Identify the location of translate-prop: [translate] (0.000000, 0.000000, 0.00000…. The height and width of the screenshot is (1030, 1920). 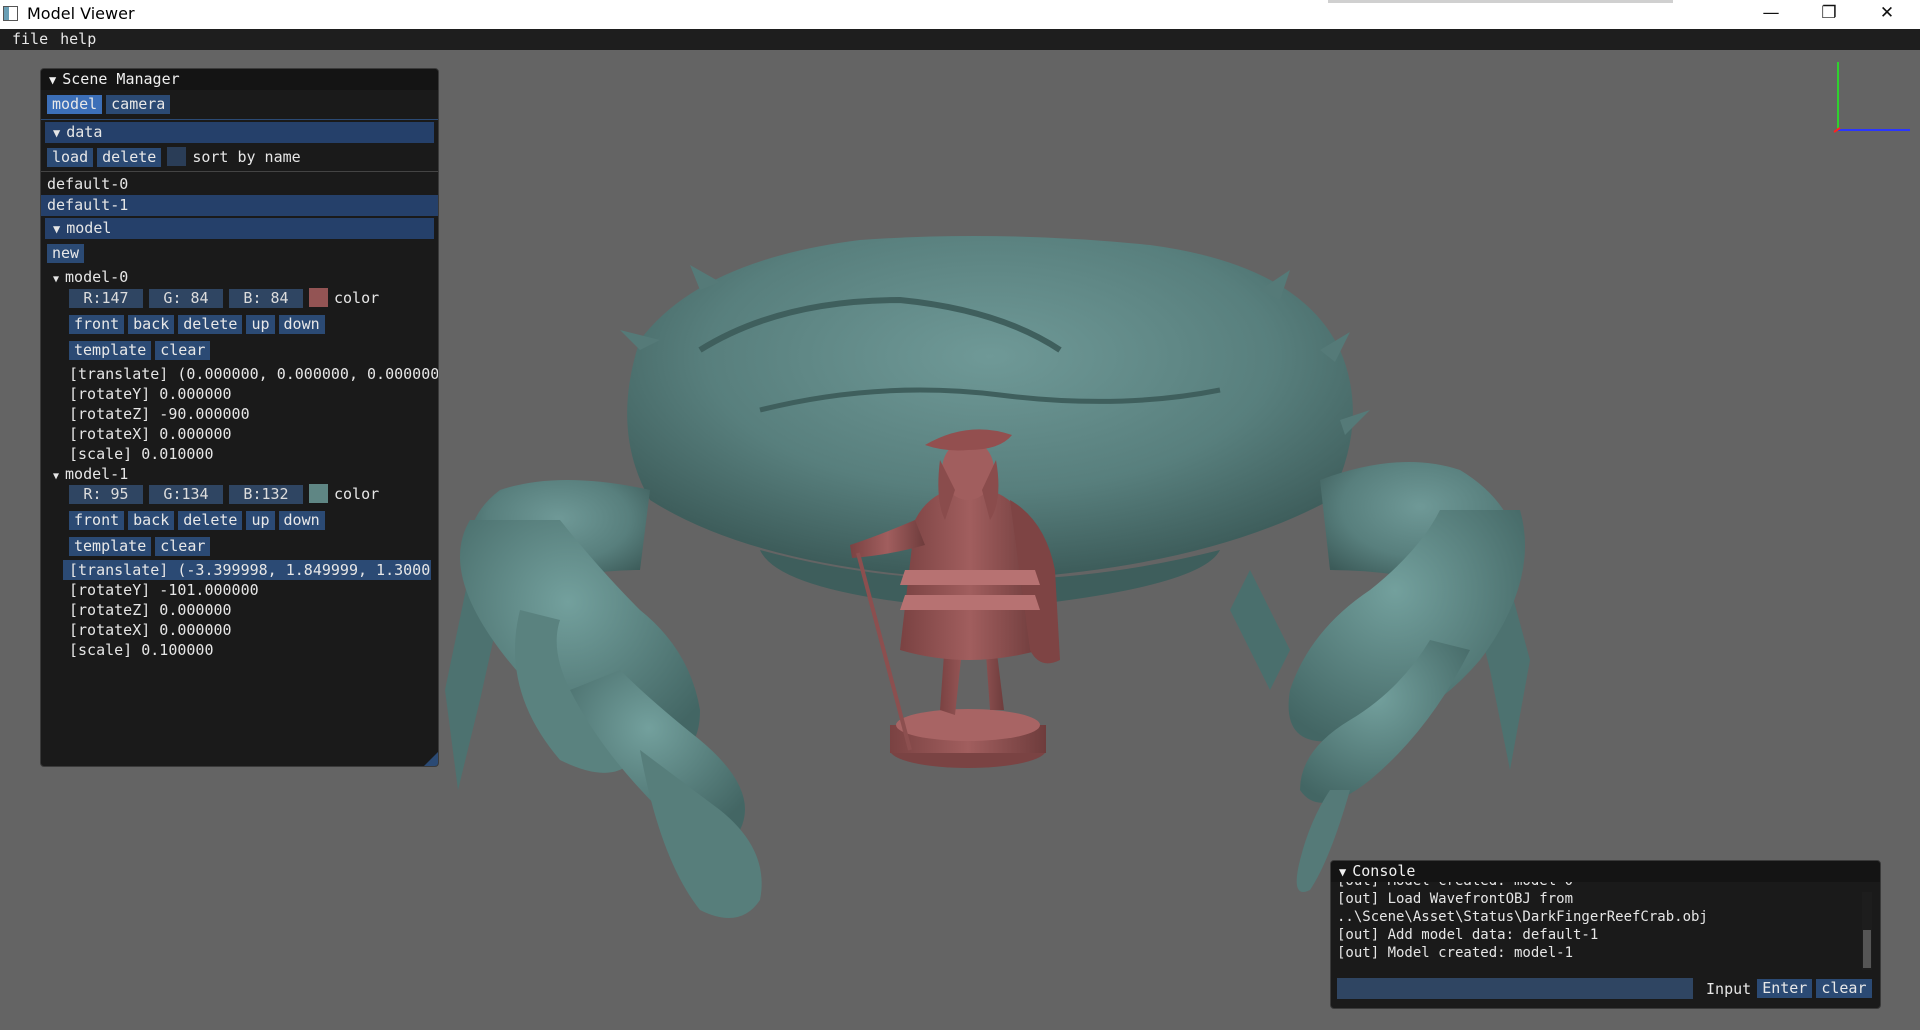
(239, 374).